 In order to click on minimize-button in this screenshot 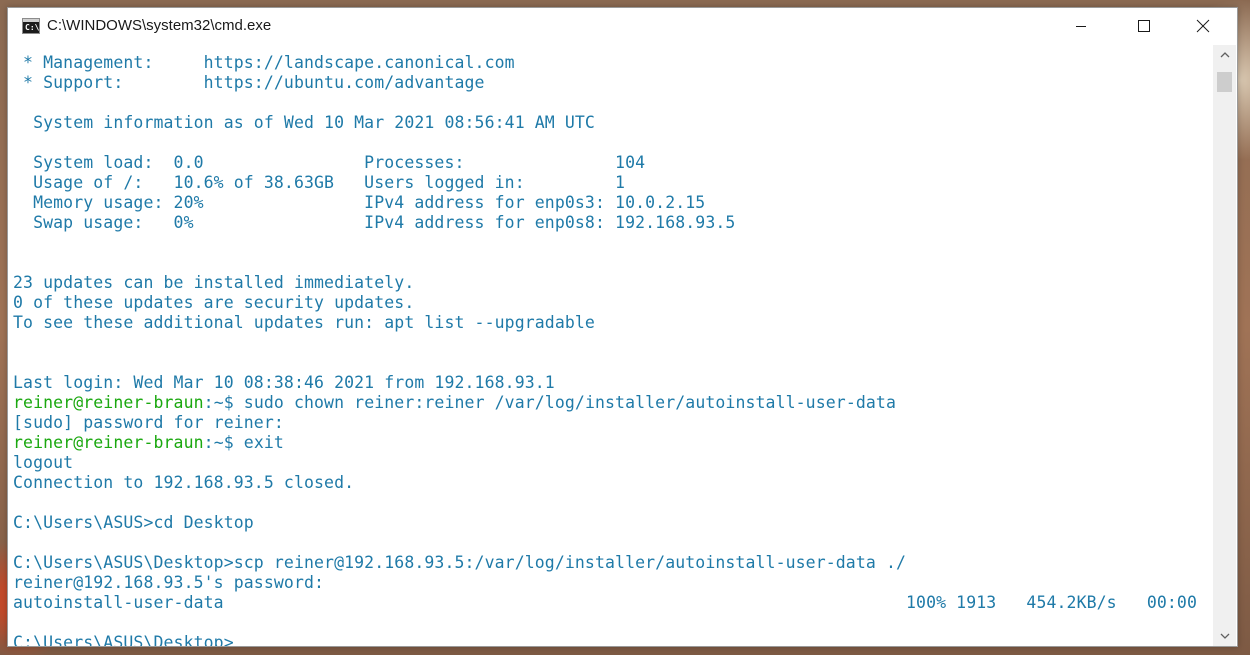, I will do `click(1081, 26)`.